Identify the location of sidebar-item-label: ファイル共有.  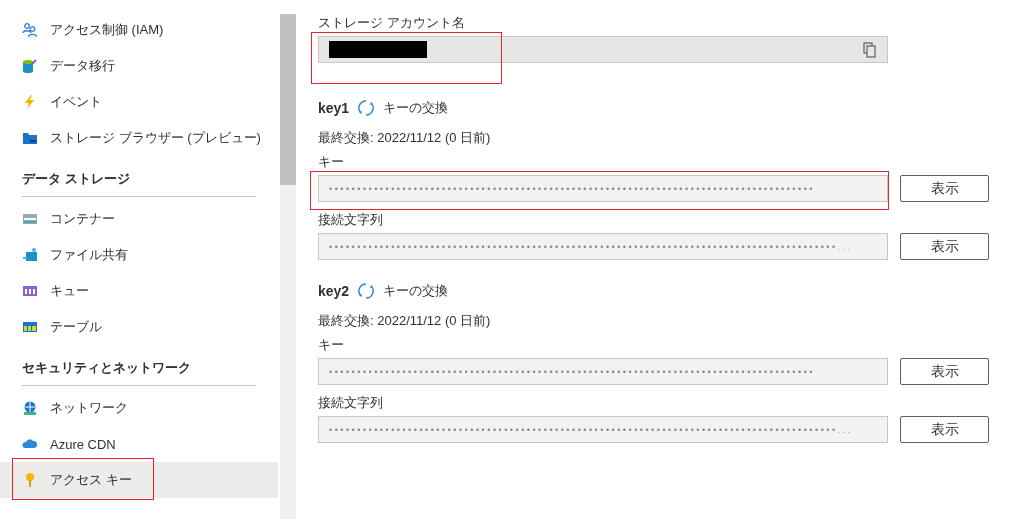
(89, 255).